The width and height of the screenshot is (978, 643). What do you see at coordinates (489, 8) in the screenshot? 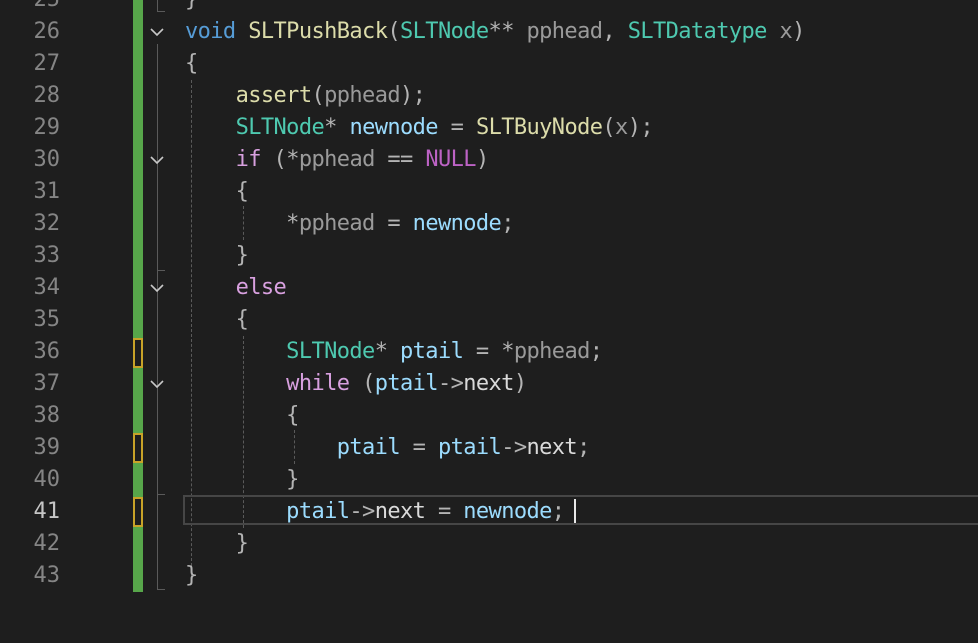
I see `code-line: 25}` at bounding box center [489, 8].